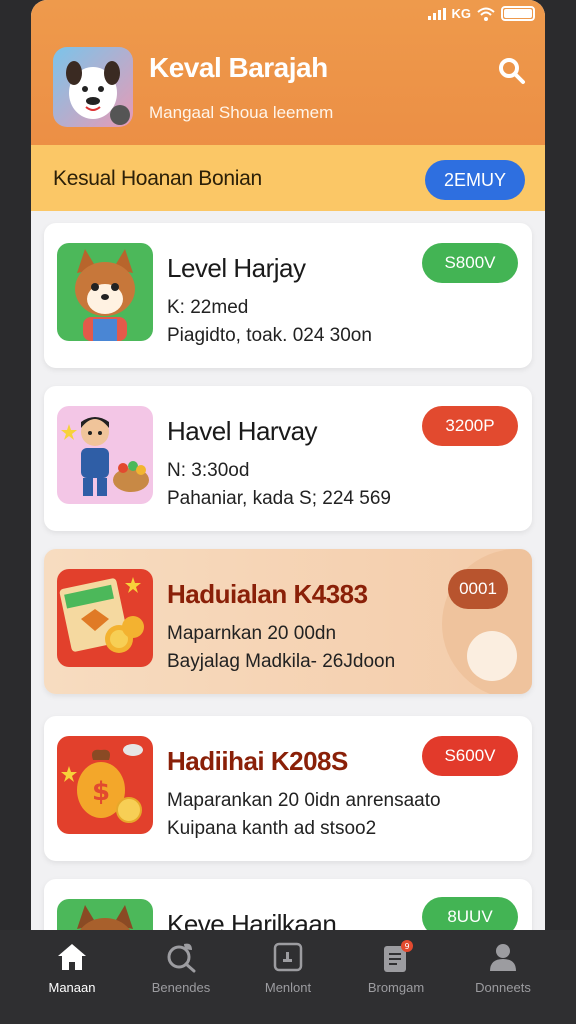 The width and height of the screenshot is (576, 1024). I want to click on app-title: Keval Barajah, so click(238, 67).